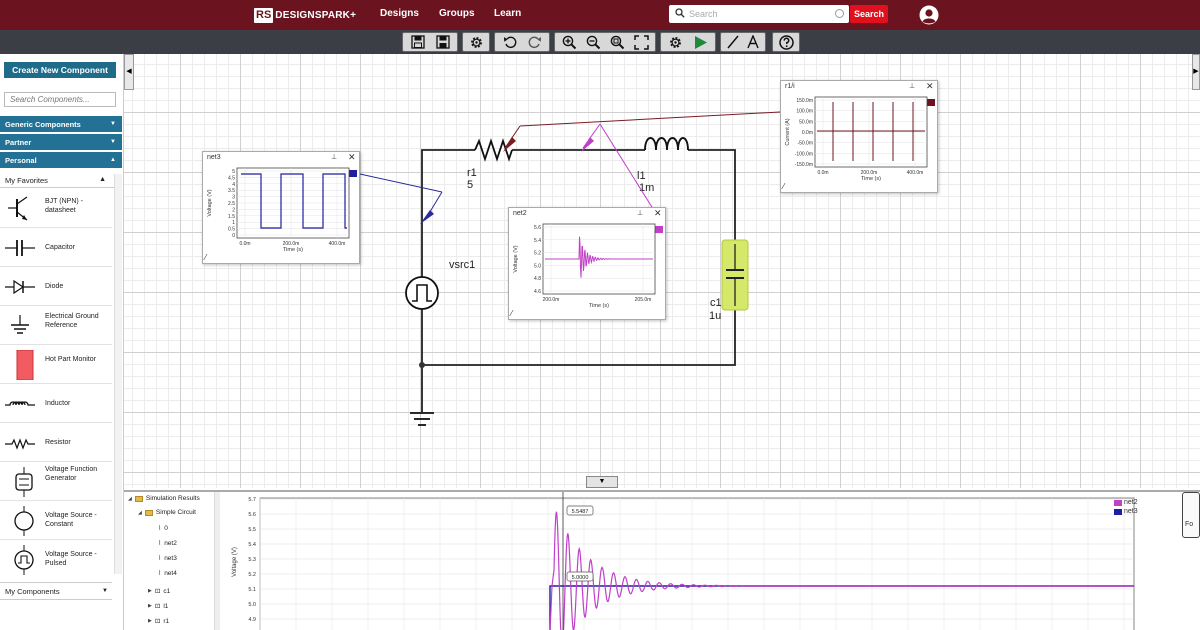  I want to click on expand-arrow-icon: ◢, so click(130, 498).